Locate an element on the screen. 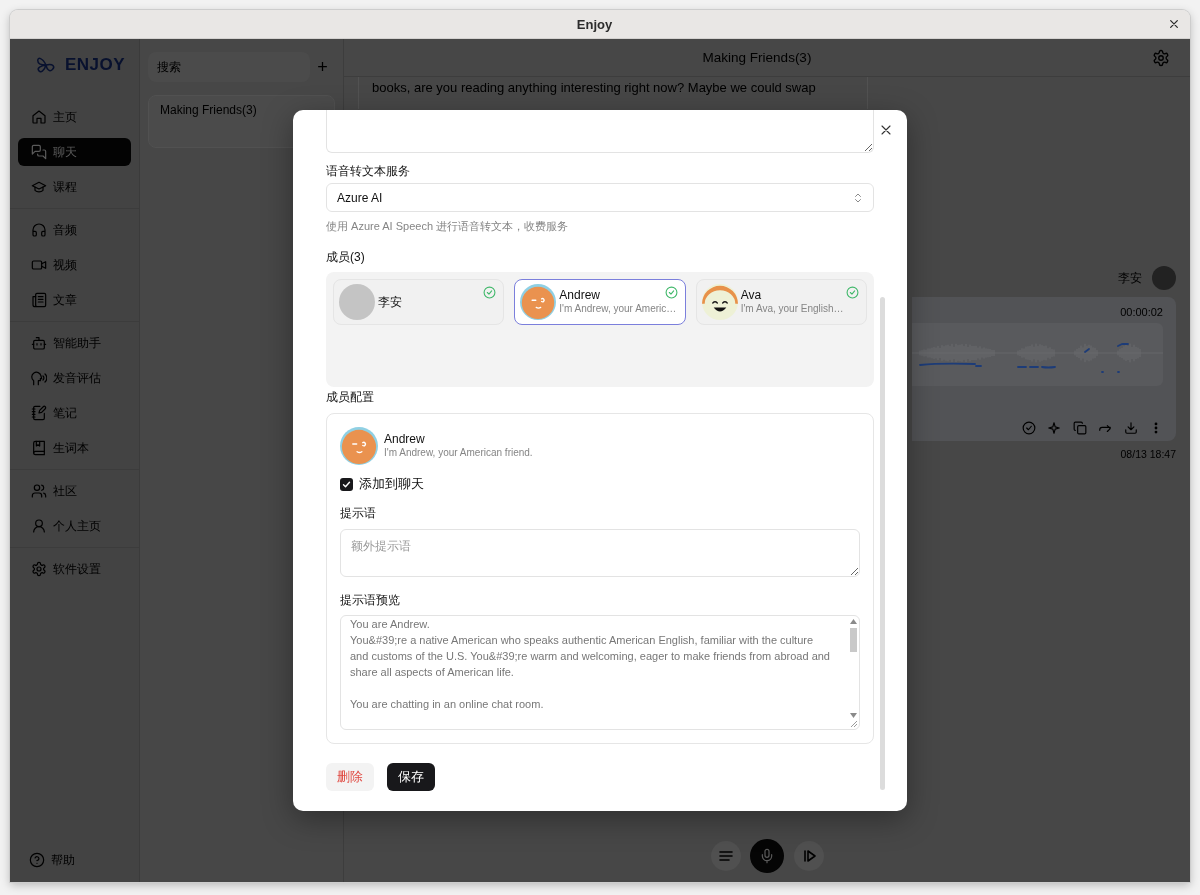 The width and height of the screenshot is (1200, 895). nav-item: 发音评估 is located at coordinates (74, 378).